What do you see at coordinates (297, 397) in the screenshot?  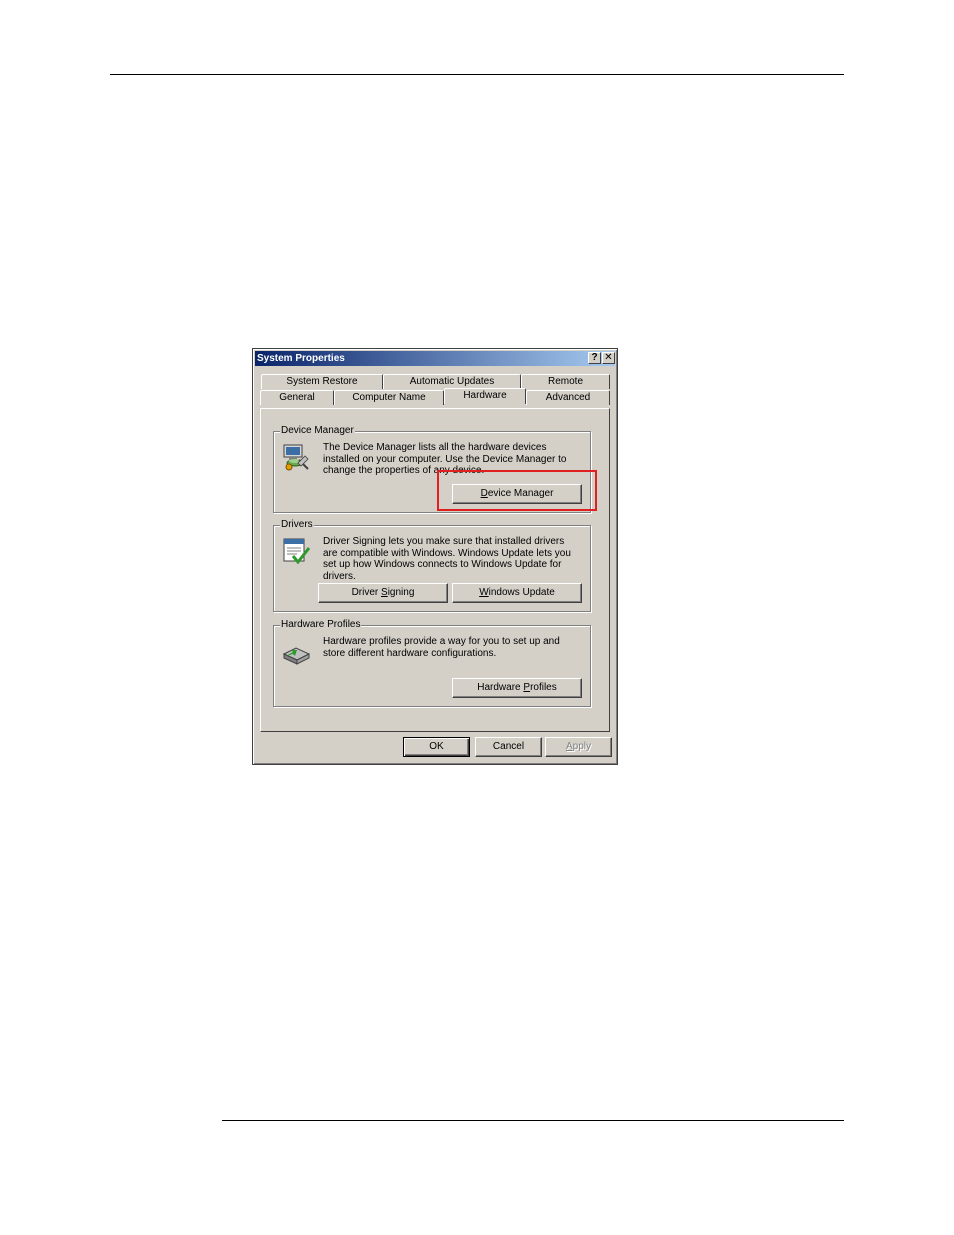 I see `tab-general: General` at bounding box center [297, 397].